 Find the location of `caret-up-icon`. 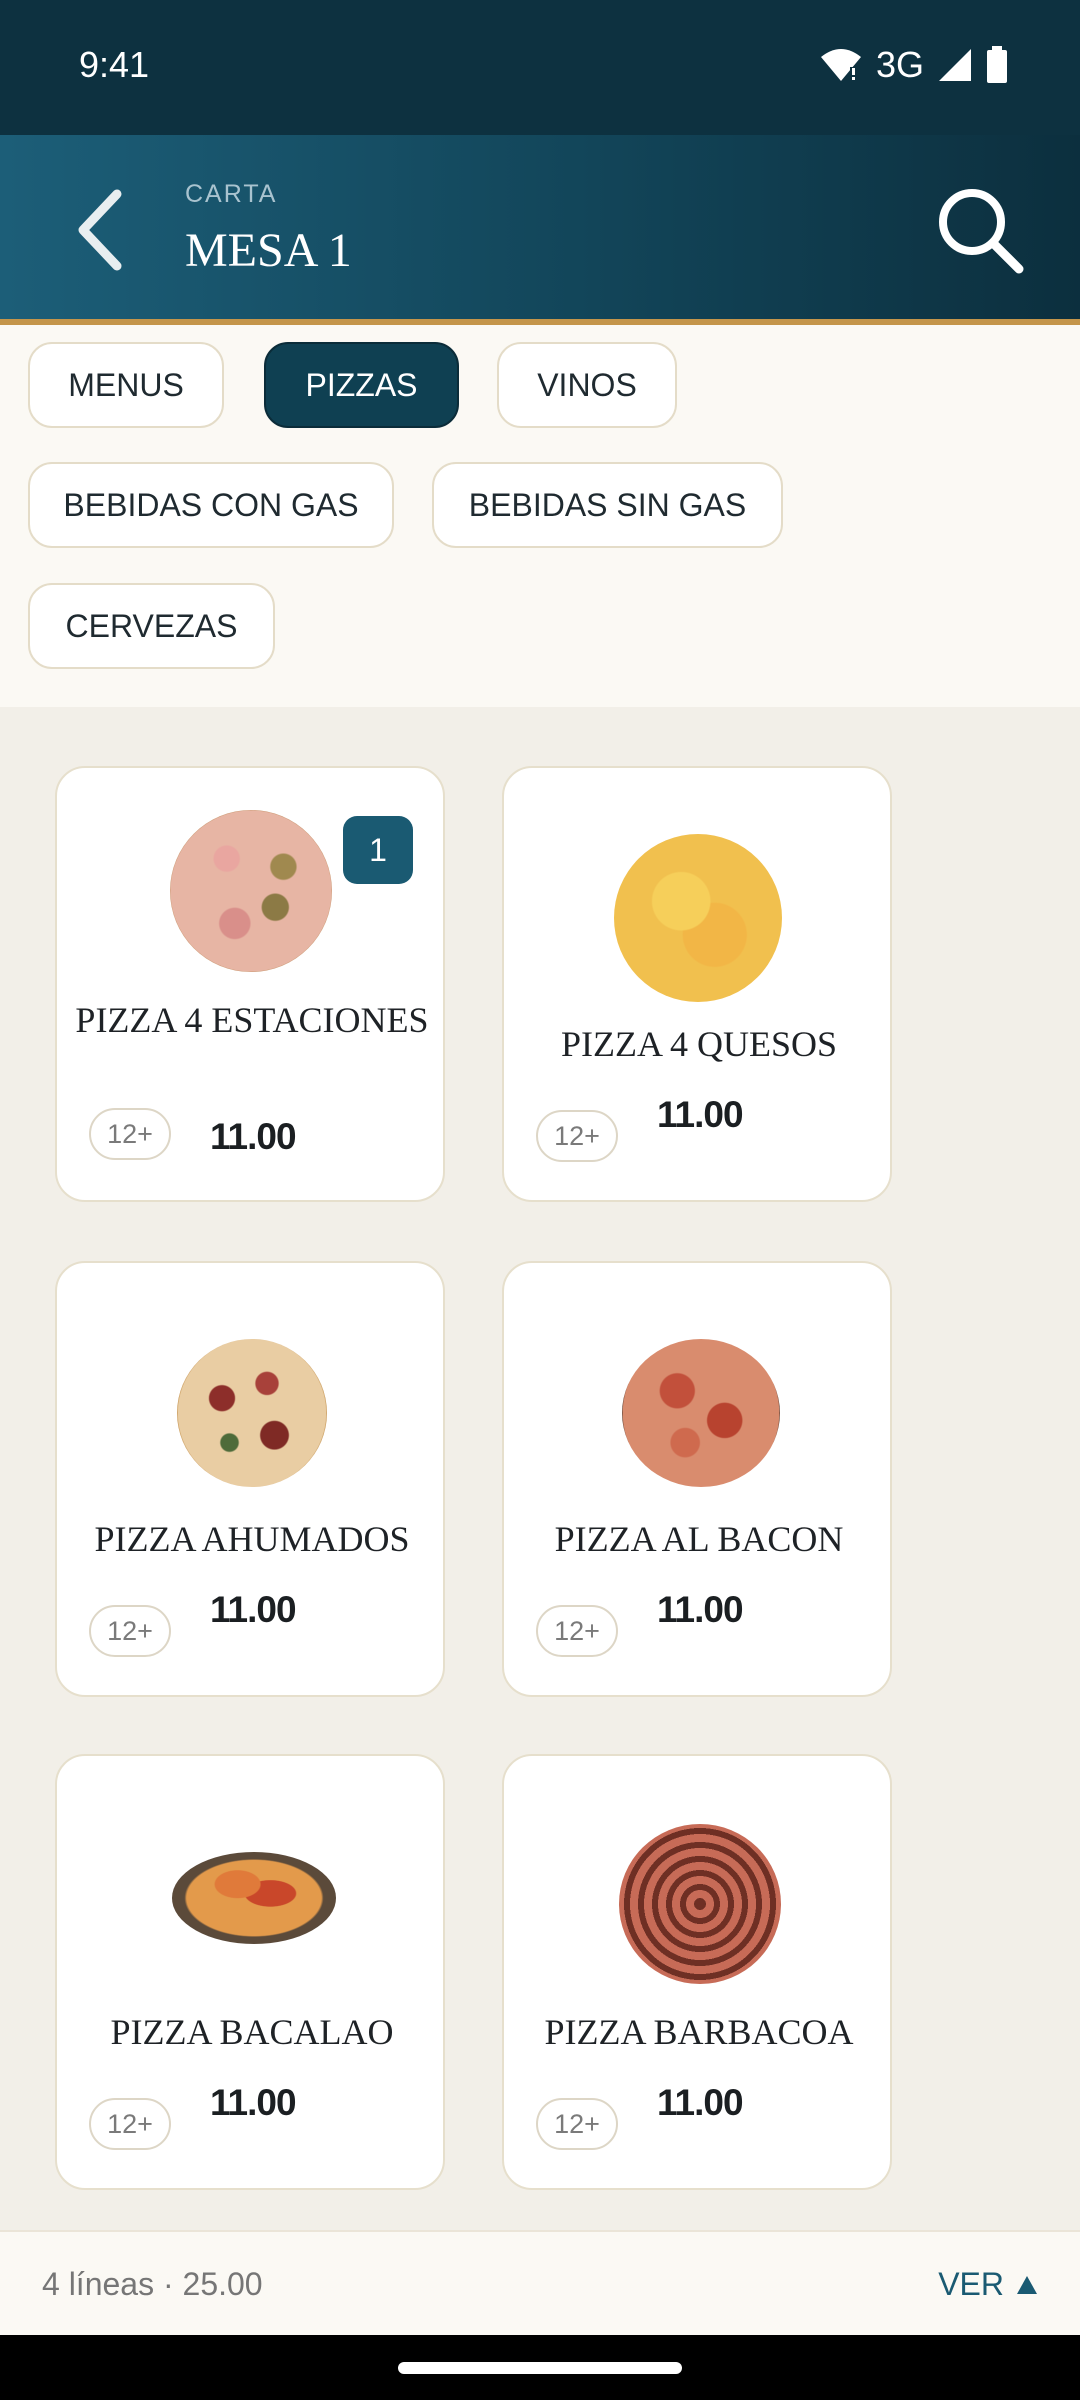

caret-up-icon is located at coordinates (1027, 2284).